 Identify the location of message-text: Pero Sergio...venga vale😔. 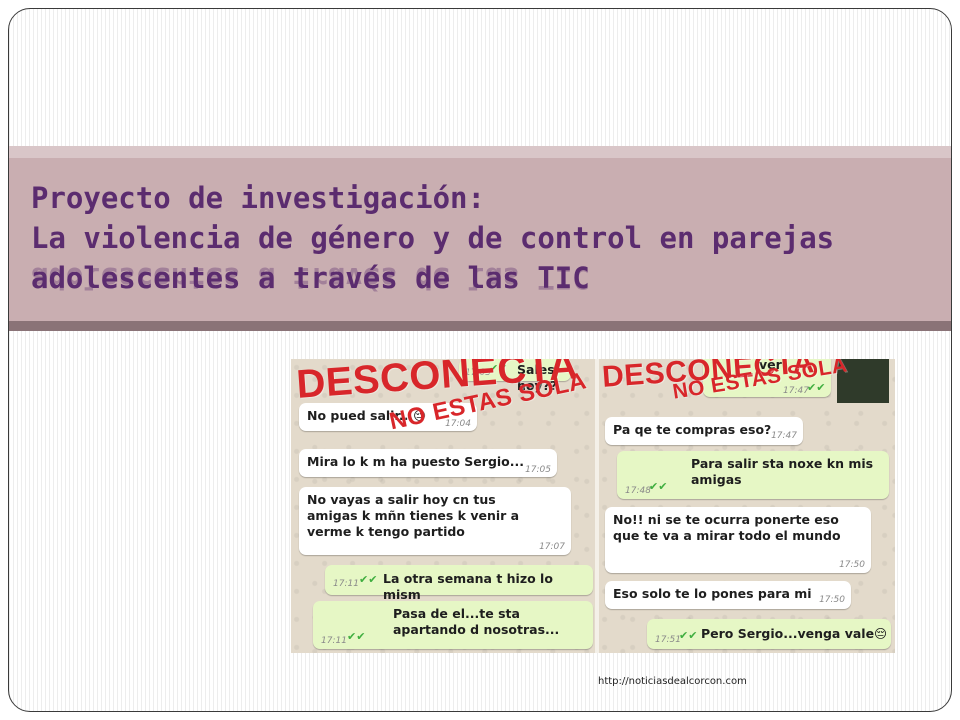
(794, 633).